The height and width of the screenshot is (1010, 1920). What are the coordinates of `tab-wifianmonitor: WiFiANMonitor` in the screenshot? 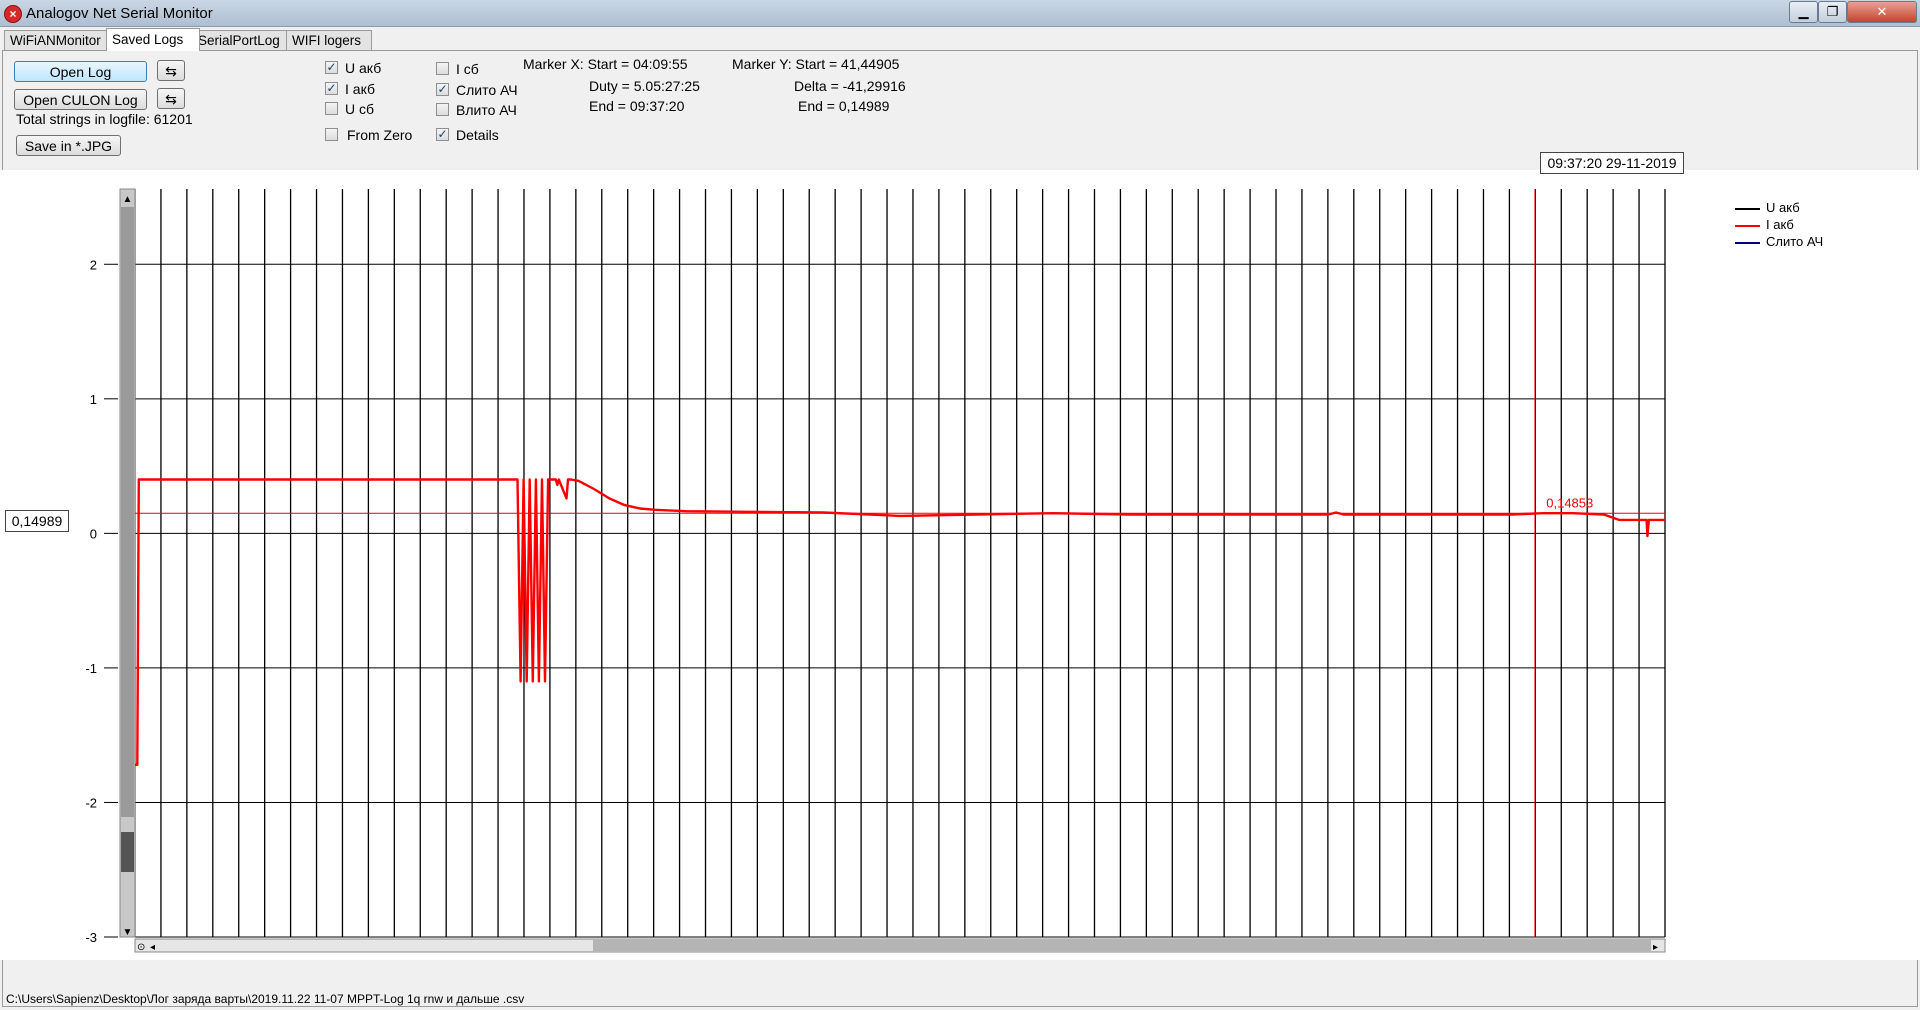 It's located at (56, 40).